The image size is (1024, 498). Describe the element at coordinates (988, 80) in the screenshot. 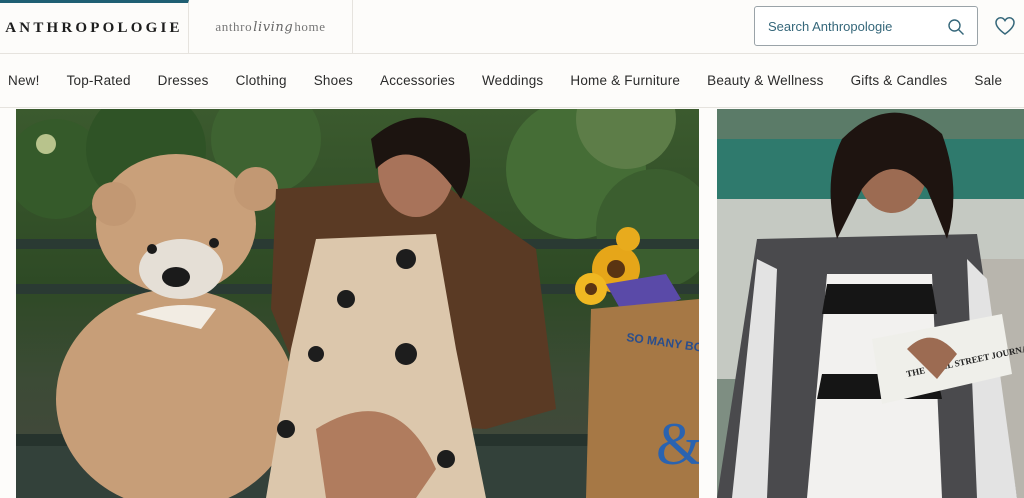

I see `nav-item-sale: Sale` at that location.